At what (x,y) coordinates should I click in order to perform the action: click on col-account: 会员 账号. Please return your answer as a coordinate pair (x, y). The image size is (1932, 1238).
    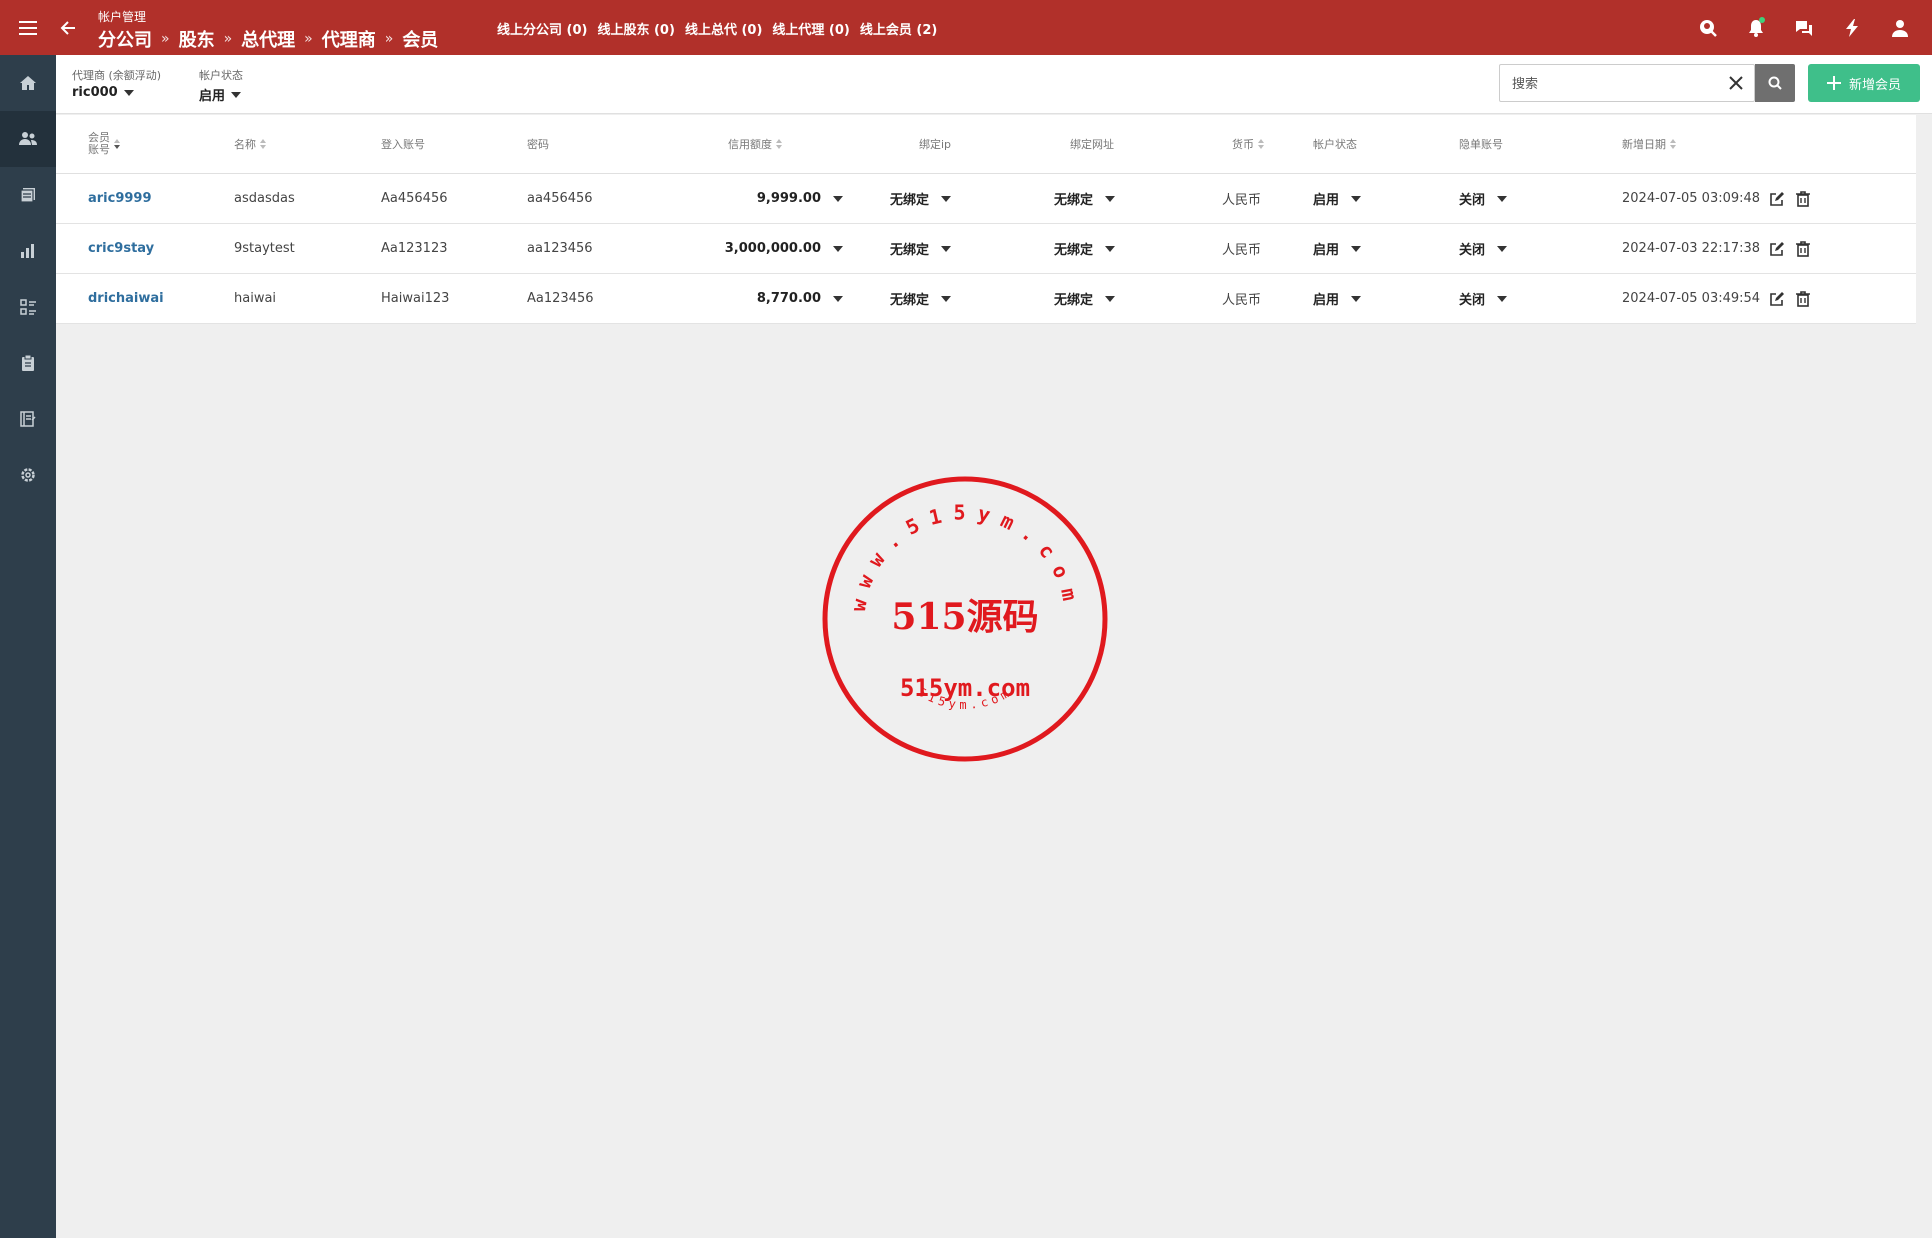
    Looking at the image, I should click on (104, 144).